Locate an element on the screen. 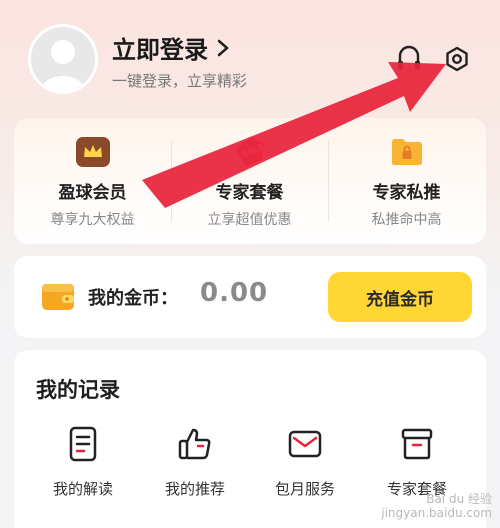 The image size is (500, 528). gear-icon is located at coordinates (457, 59).